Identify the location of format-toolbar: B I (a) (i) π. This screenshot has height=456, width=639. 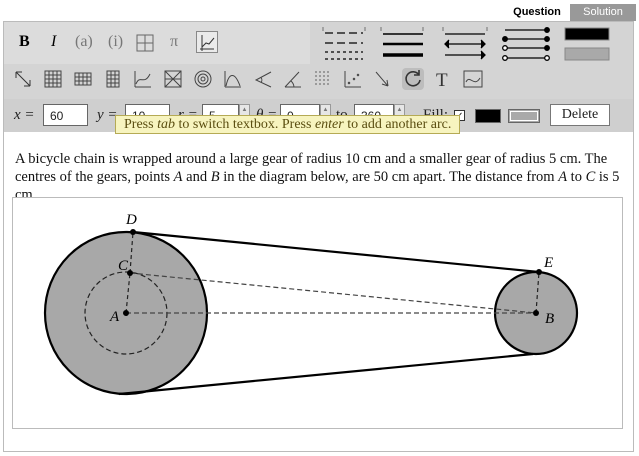
(157, 43).